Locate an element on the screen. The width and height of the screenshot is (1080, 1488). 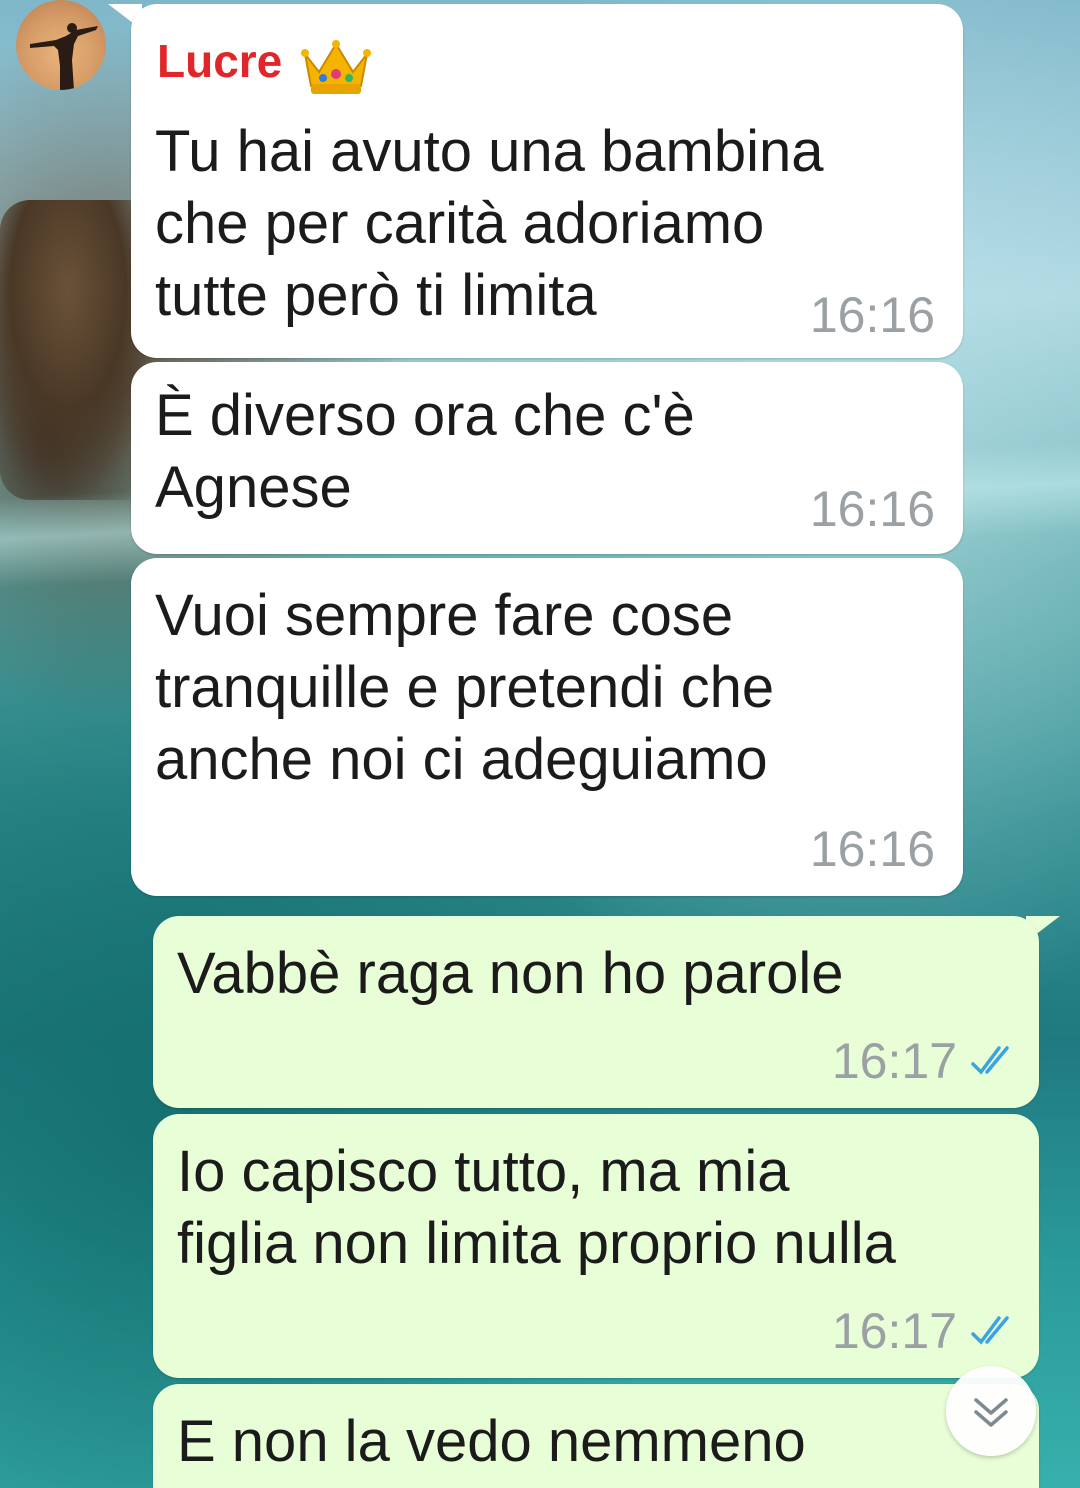
sender-avatar is located at coordinates (61, 45).